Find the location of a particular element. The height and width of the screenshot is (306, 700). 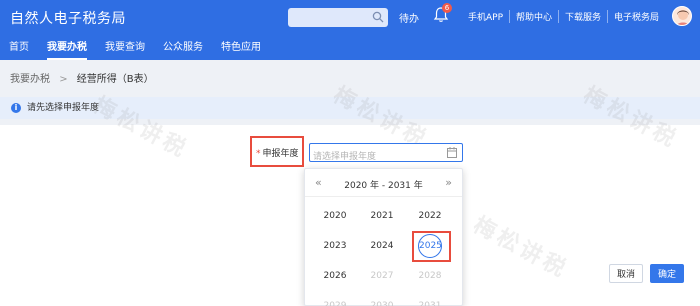

picker-header: « 2020 年 - 2031 年 » is located at coordinates (383, 183).